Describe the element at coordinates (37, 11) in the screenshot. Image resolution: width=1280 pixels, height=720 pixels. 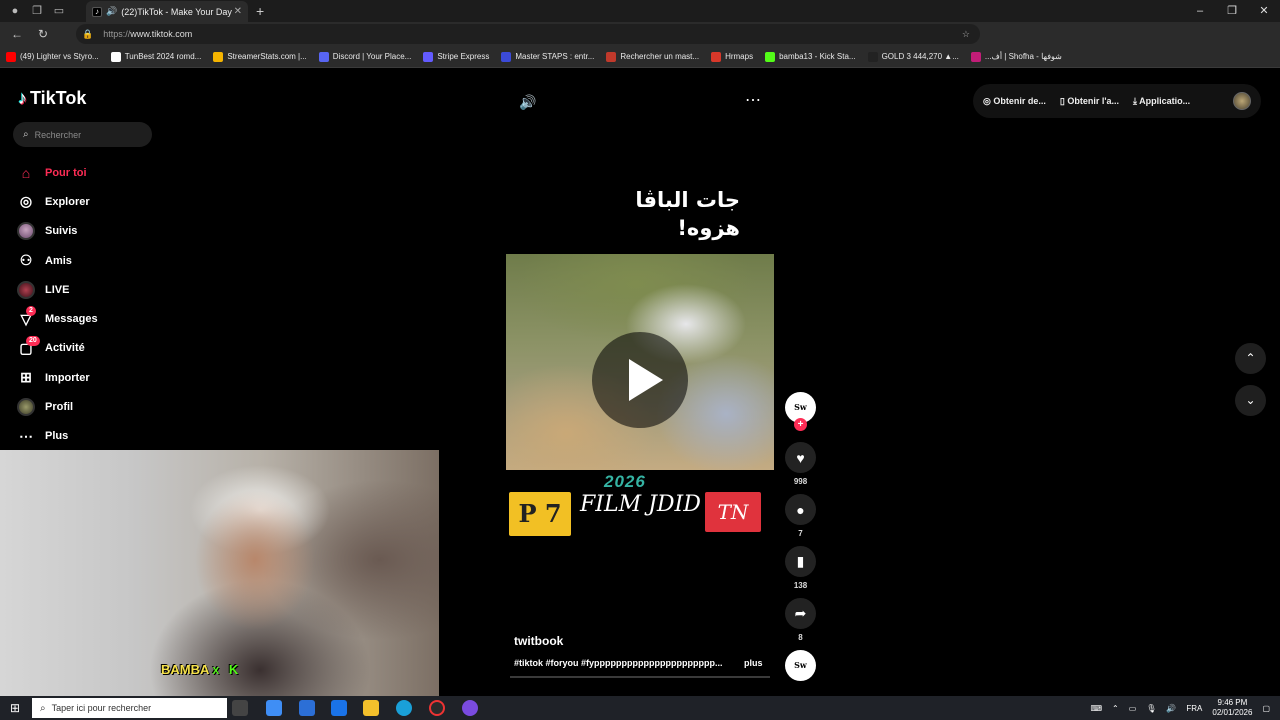
I see `workspaces-icon: ❐` at that location.